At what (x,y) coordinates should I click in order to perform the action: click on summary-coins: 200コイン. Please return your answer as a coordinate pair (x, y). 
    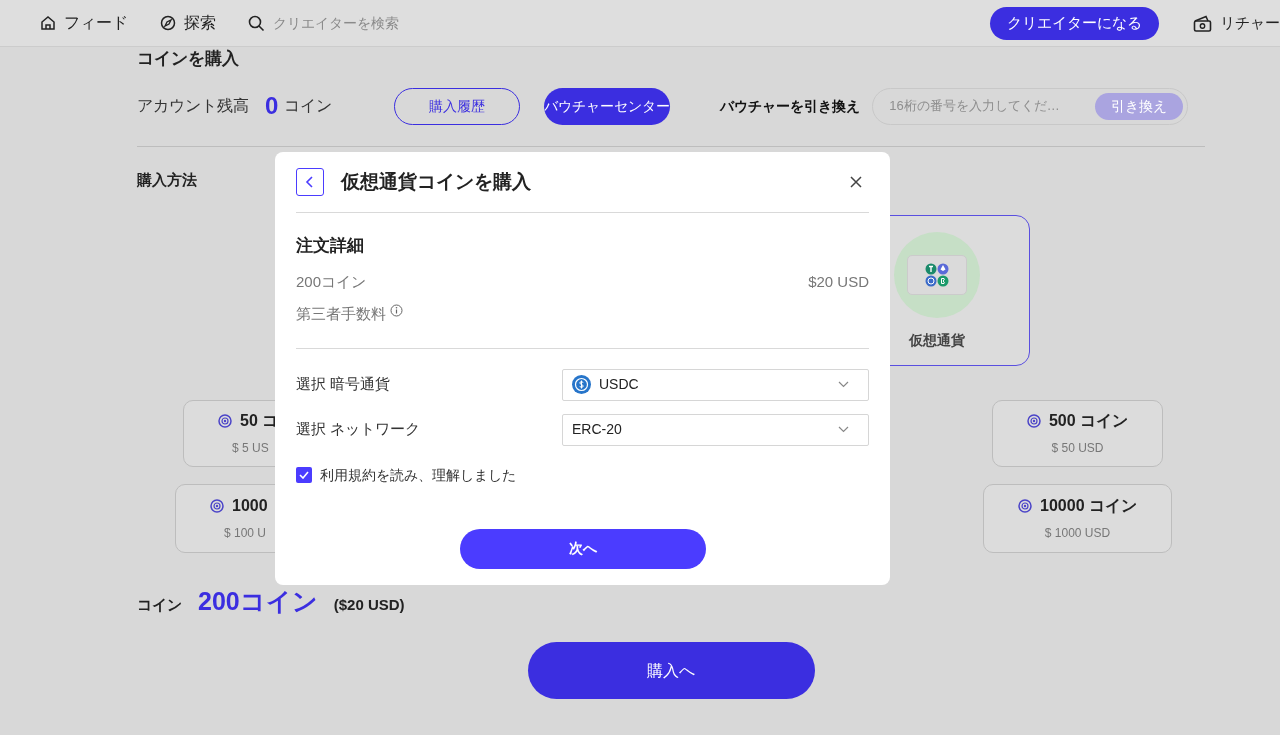
    Looking at the image, I should click on (258, 601).